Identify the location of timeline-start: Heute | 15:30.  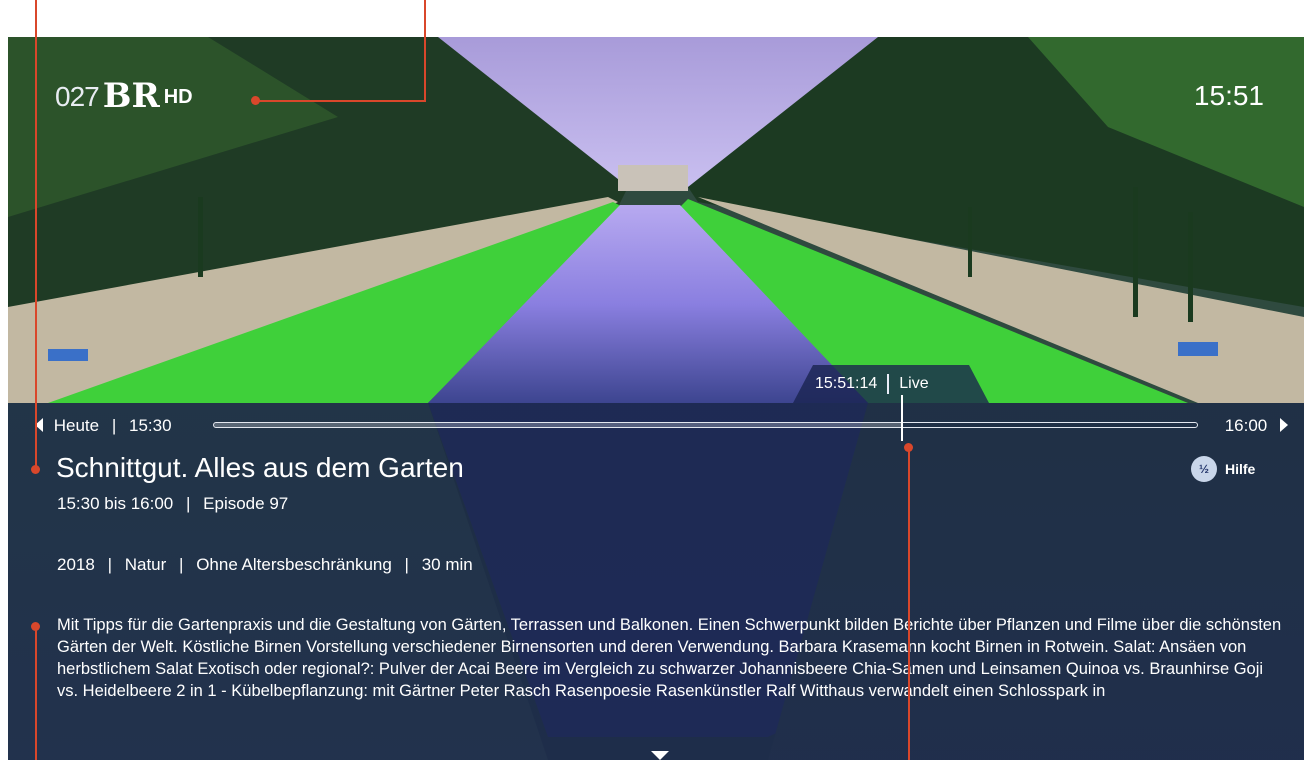
(103, 426).